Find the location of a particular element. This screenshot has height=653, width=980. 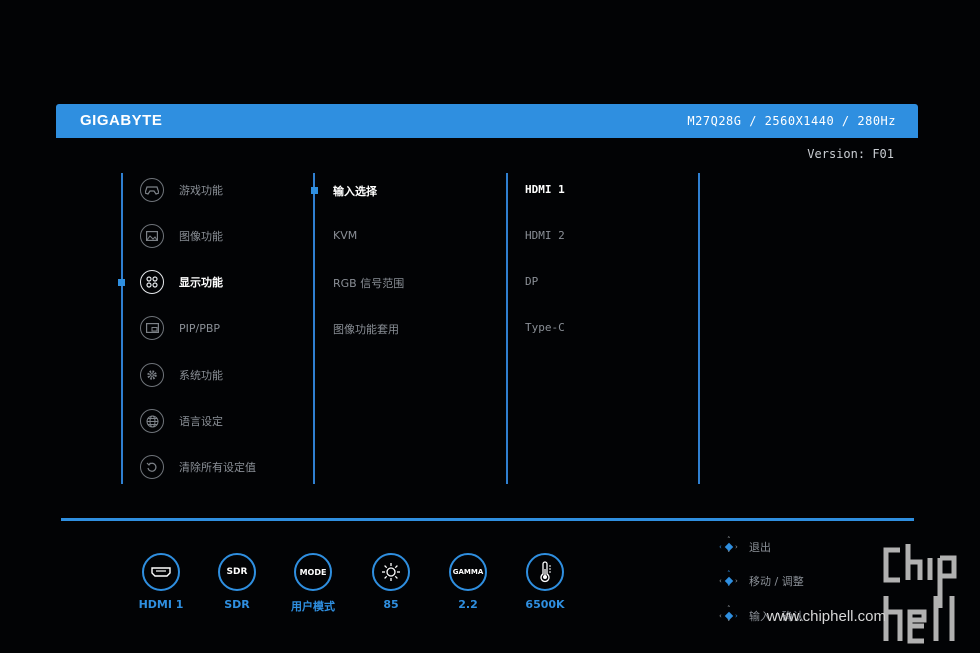

menu-item-language: 语言设定 is located at coordinates (181, 421).